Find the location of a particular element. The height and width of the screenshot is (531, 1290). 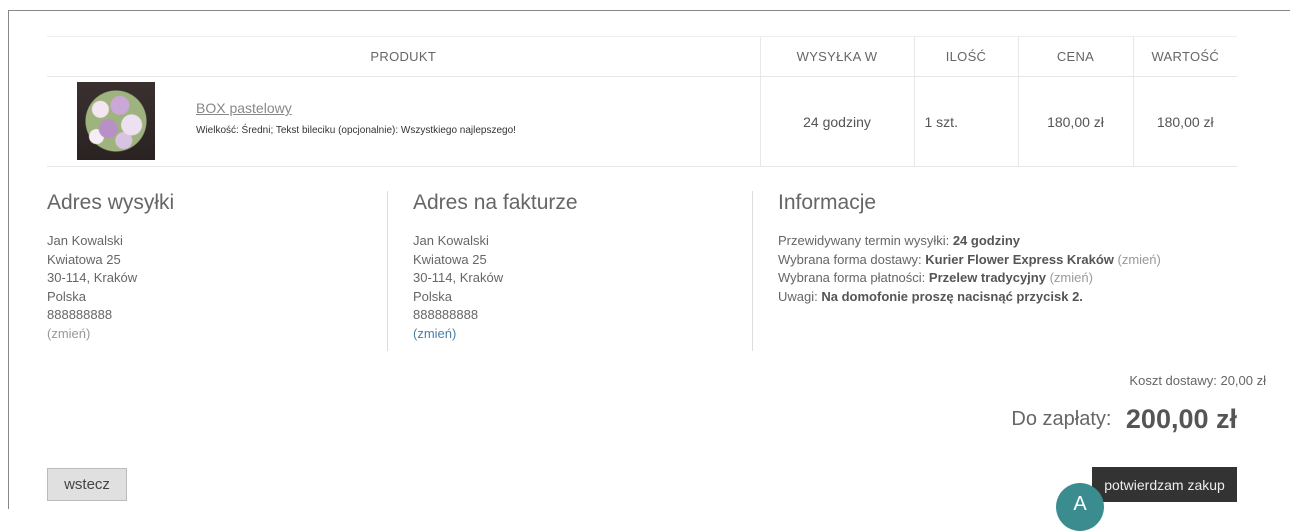

product-name-link: BOX pastelowy is located at coordinates (244, 108).